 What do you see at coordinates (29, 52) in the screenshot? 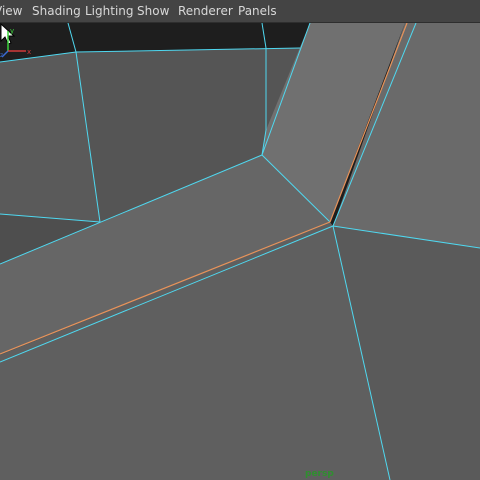
I see `axis-x-label: x` at bounding box center [29, 52].